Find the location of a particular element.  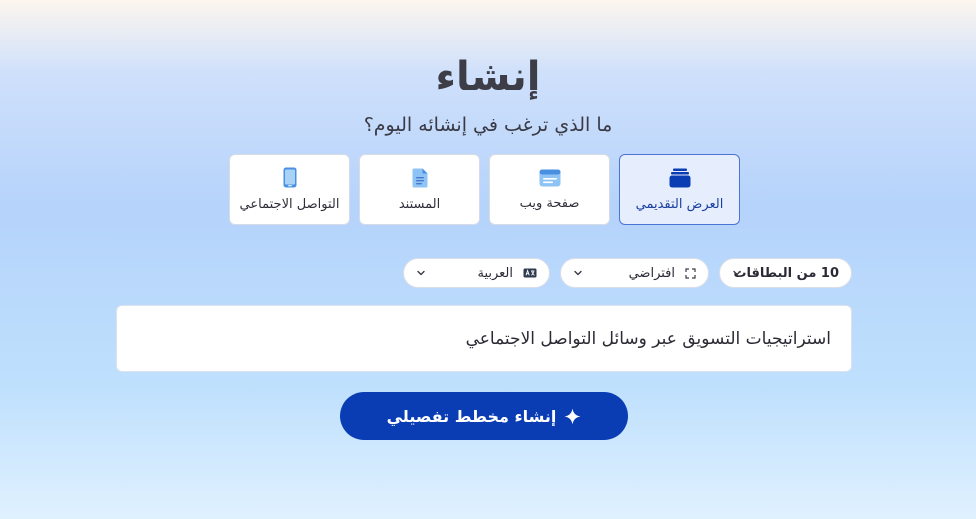

presentation-stack-icon is located at coordinates (679, 177).